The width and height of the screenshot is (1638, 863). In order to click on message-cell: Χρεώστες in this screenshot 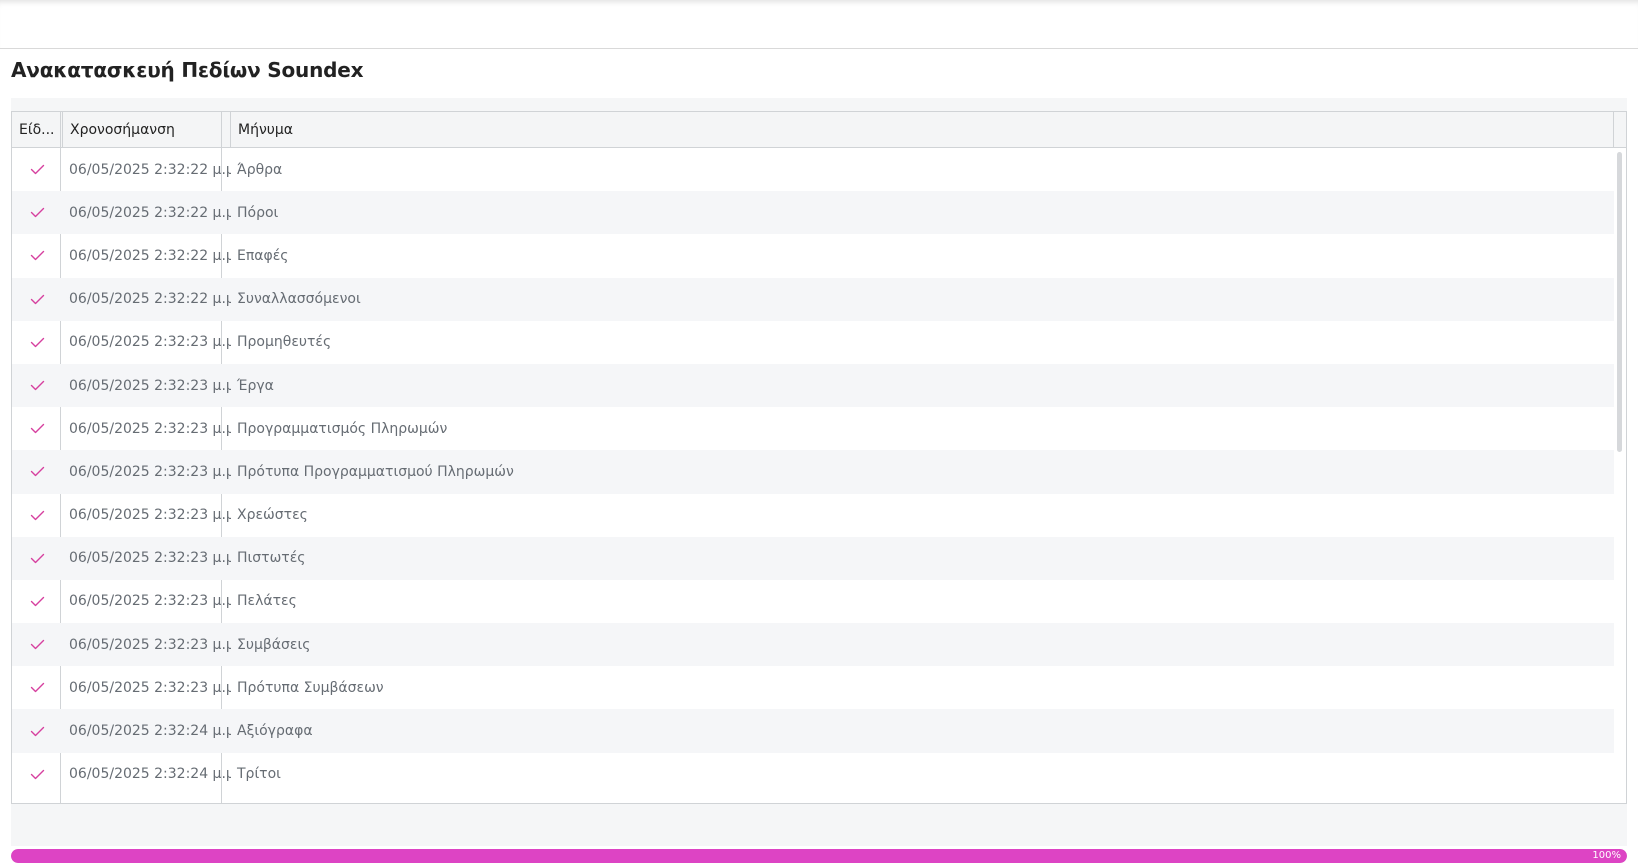, I will do `click(272, 515)`.